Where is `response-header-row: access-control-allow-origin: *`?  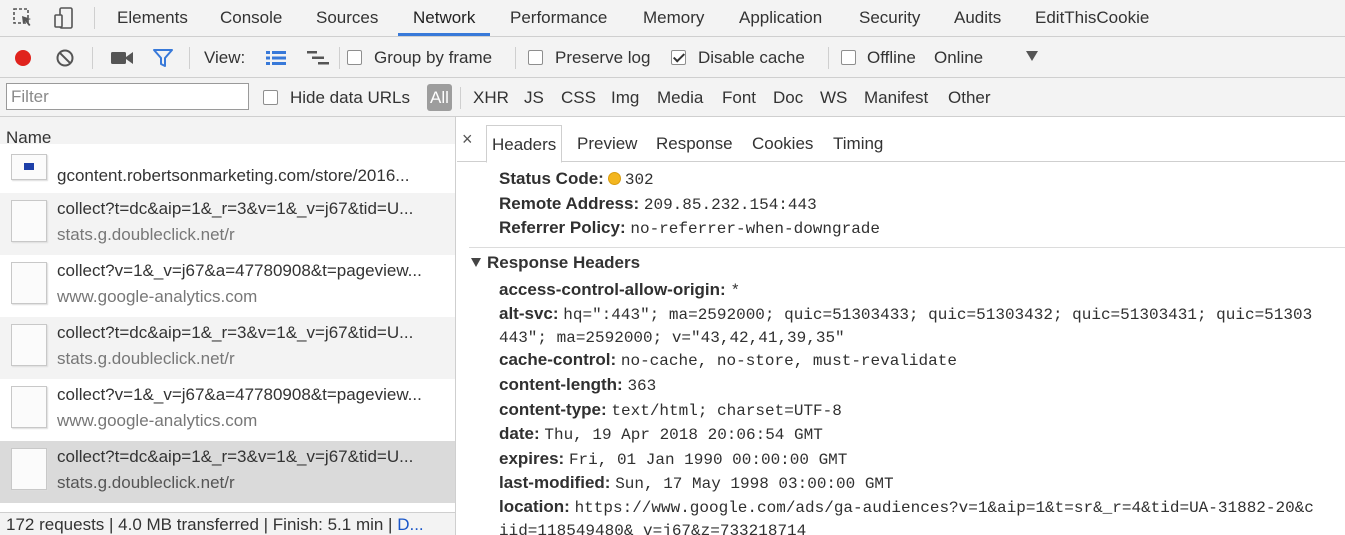 response-header-row: access-control-allow-origin: * is located at coordinates (619, 290).